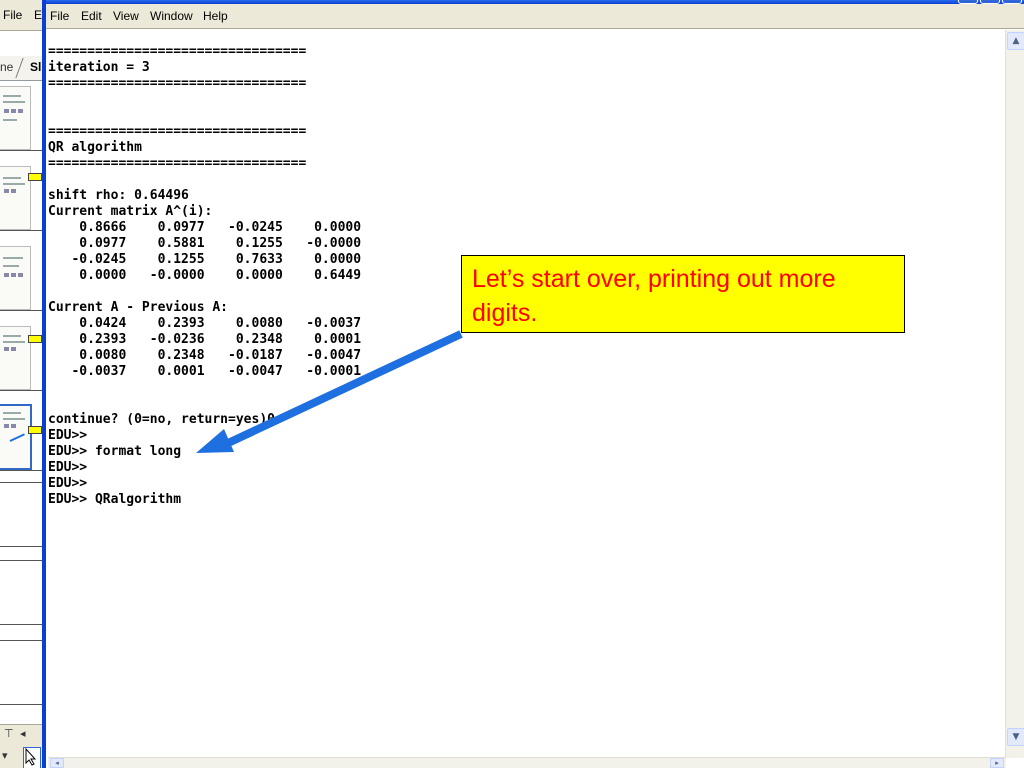 This screenshot has height=768, width=1024. I want to click on menu-file: File, so click(59, 16).